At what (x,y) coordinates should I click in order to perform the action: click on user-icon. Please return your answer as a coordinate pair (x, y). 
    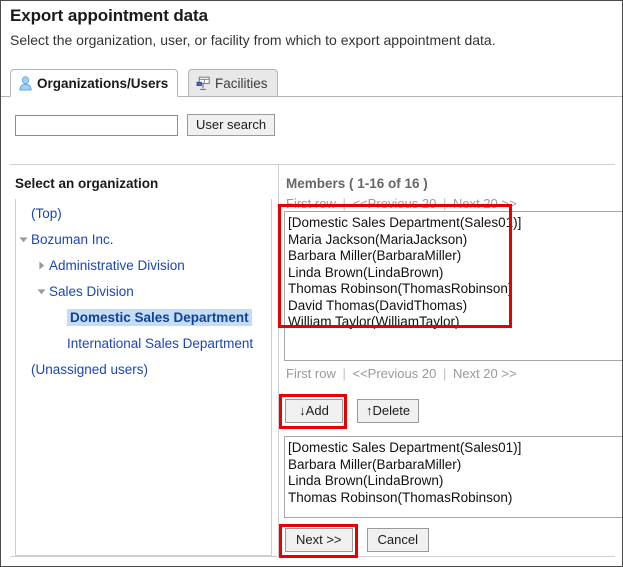
    Looking at the image, I should click on (25, 83).